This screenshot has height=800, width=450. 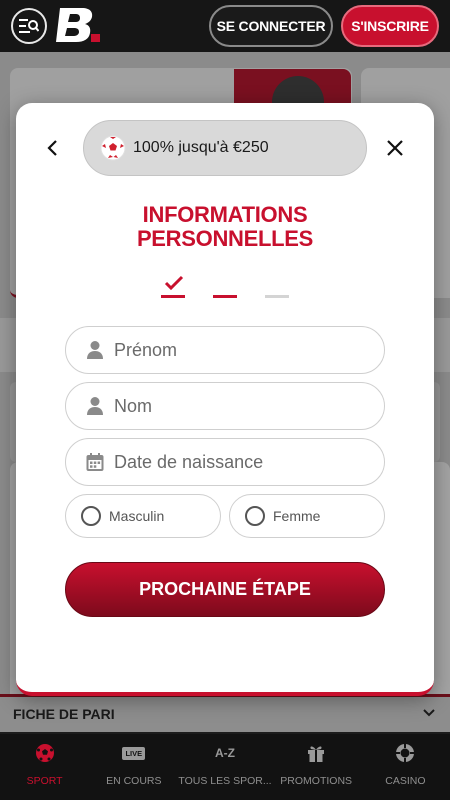 I want to click on menu-search-button, so click(x=29, y=26).